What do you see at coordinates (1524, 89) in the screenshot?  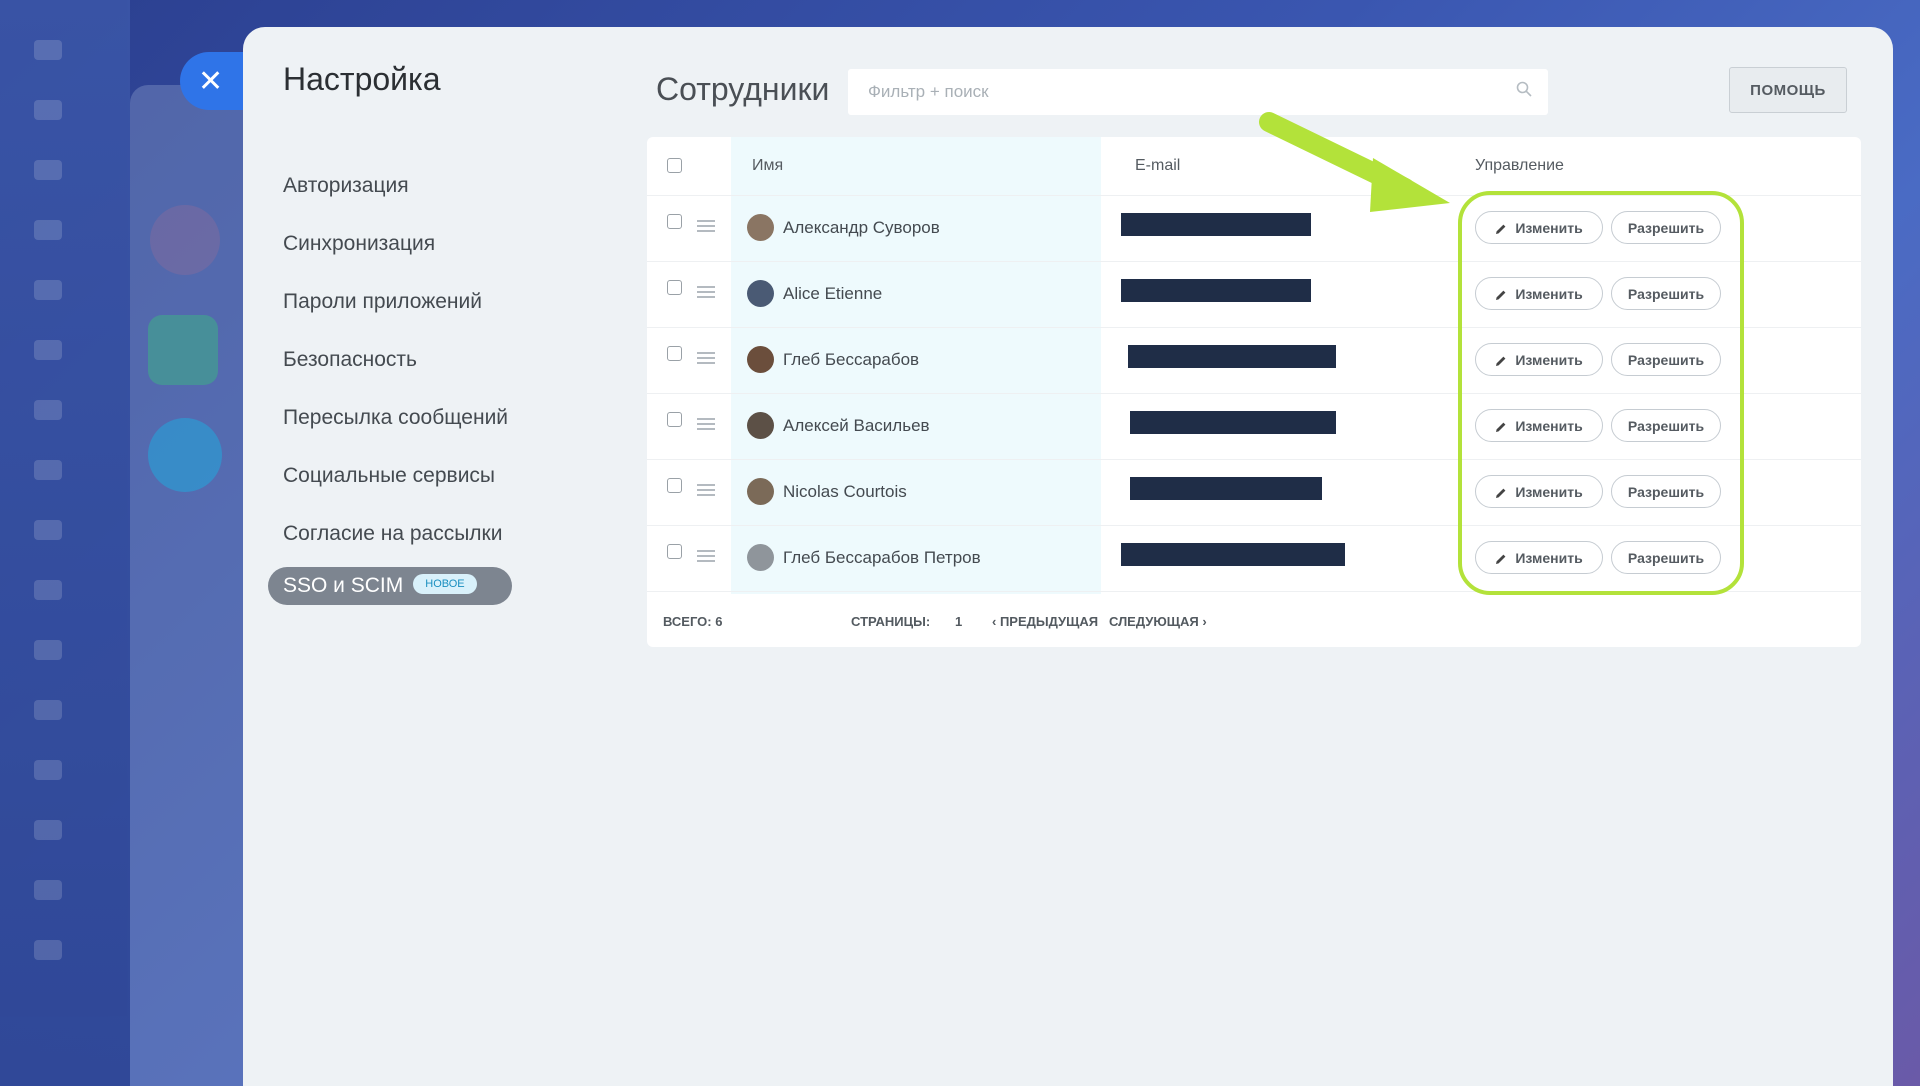 I see `search-icon` at bounding box center [1524, 89].